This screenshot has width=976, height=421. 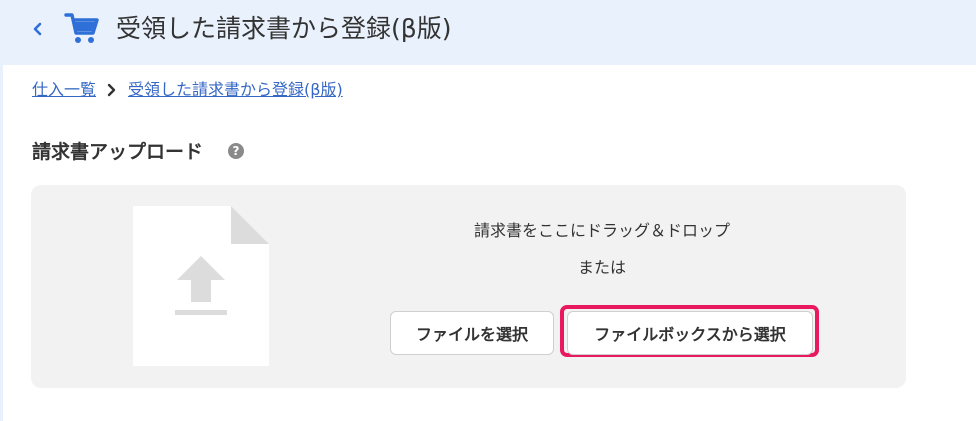 What do you see at coordinates (235, 90) in the screenshot?
I see `breadcrumb-item-current: 受領した請求書から登録(β版)` at bounding box center [235, 90].